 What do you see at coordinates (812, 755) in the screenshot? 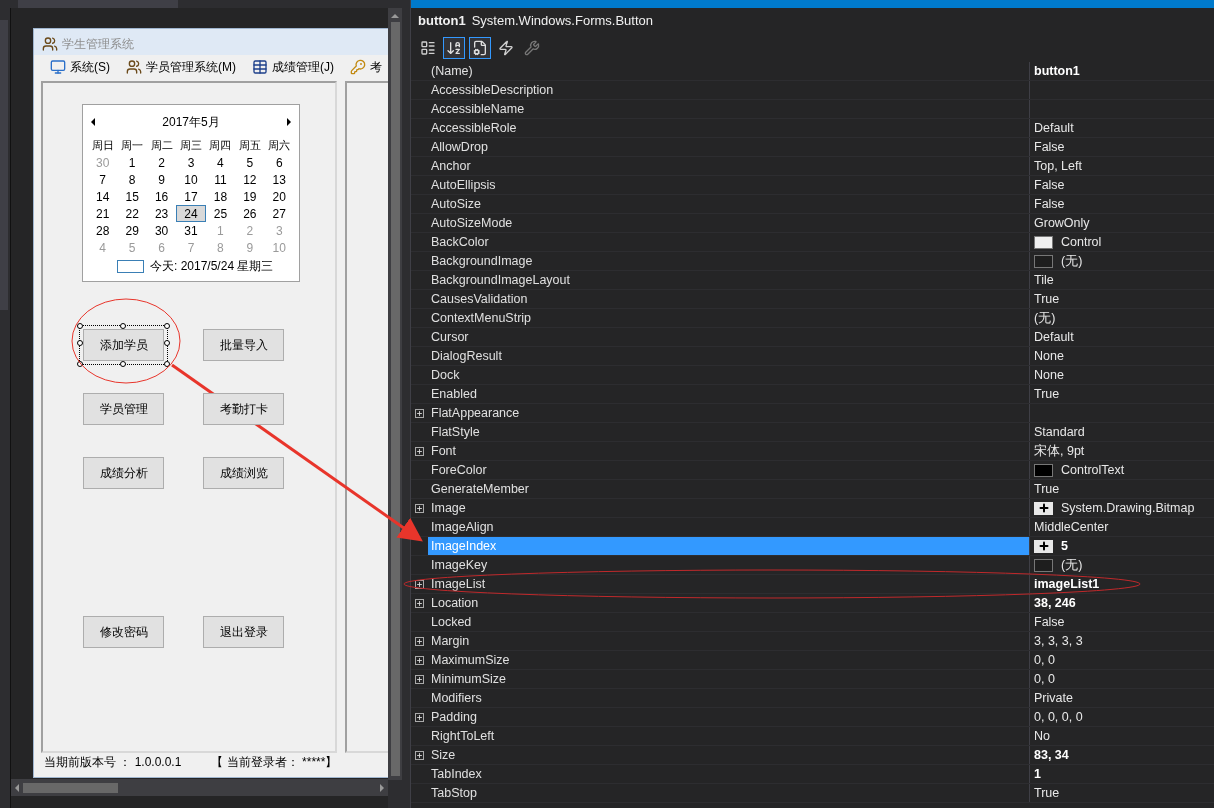
I see `property-row: Size 83, 34` at bounding box center [812, 755].